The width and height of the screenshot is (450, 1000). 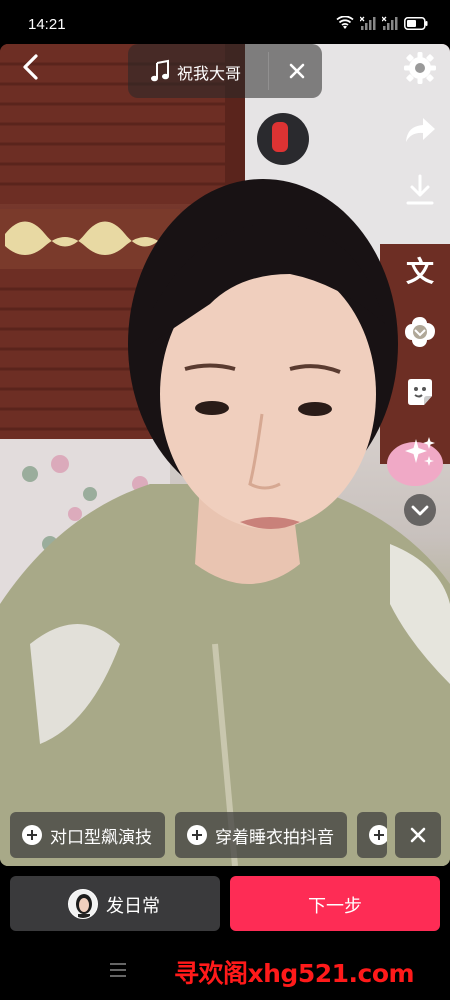 What do you see at coordinates (268, 71) in the screenshot?
I see `music-divider` at bounding box center [268, 71].